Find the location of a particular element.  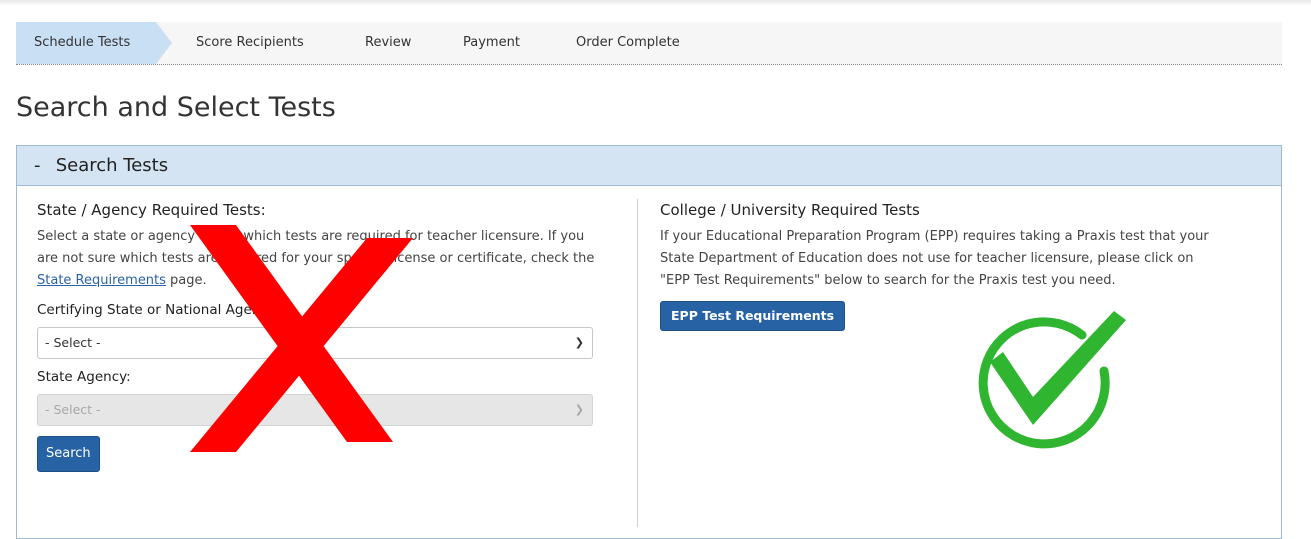

green-check-circle-icon is located at coordinates (1052, 380).